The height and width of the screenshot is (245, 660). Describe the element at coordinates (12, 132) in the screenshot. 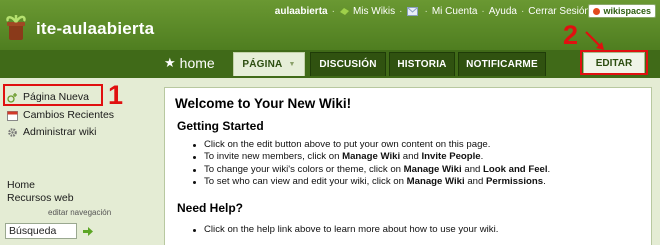

I see `gear-icon` at that location.